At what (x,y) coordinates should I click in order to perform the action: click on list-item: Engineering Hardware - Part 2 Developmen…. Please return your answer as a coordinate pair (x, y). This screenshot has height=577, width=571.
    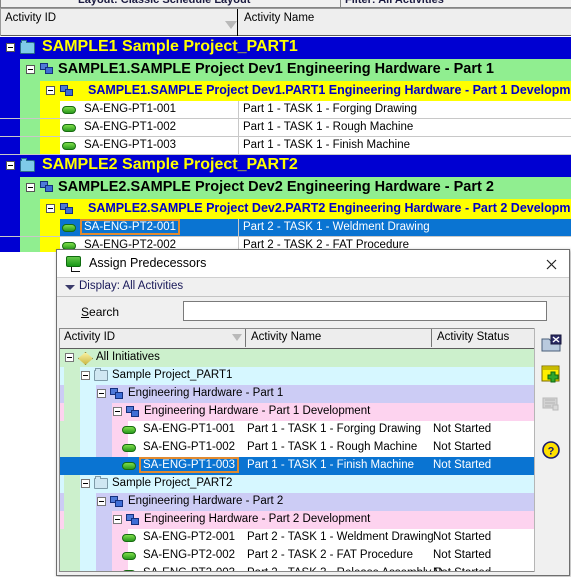
    Looking at the image, I should click on (297, 520).